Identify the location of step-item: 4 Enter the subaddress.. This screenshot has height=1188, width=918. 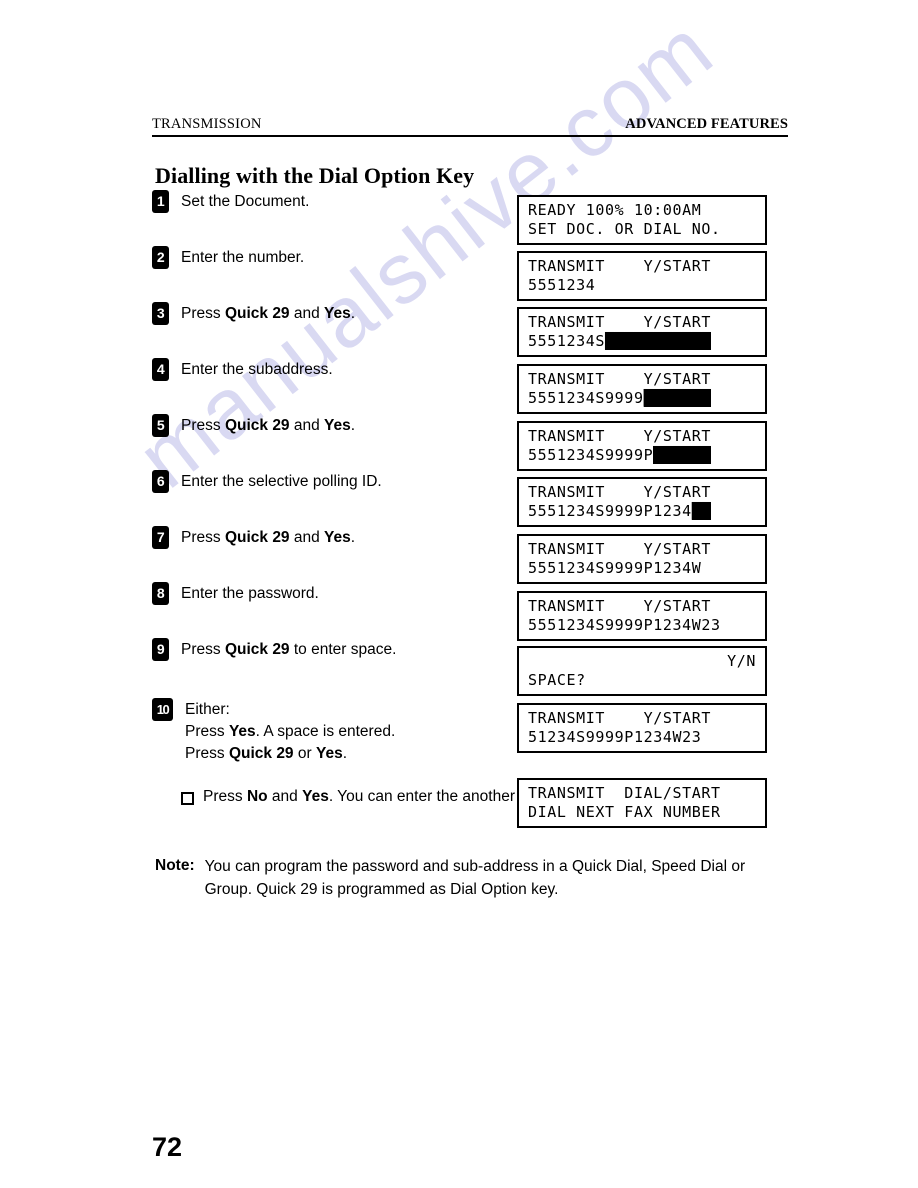
(242, 369).